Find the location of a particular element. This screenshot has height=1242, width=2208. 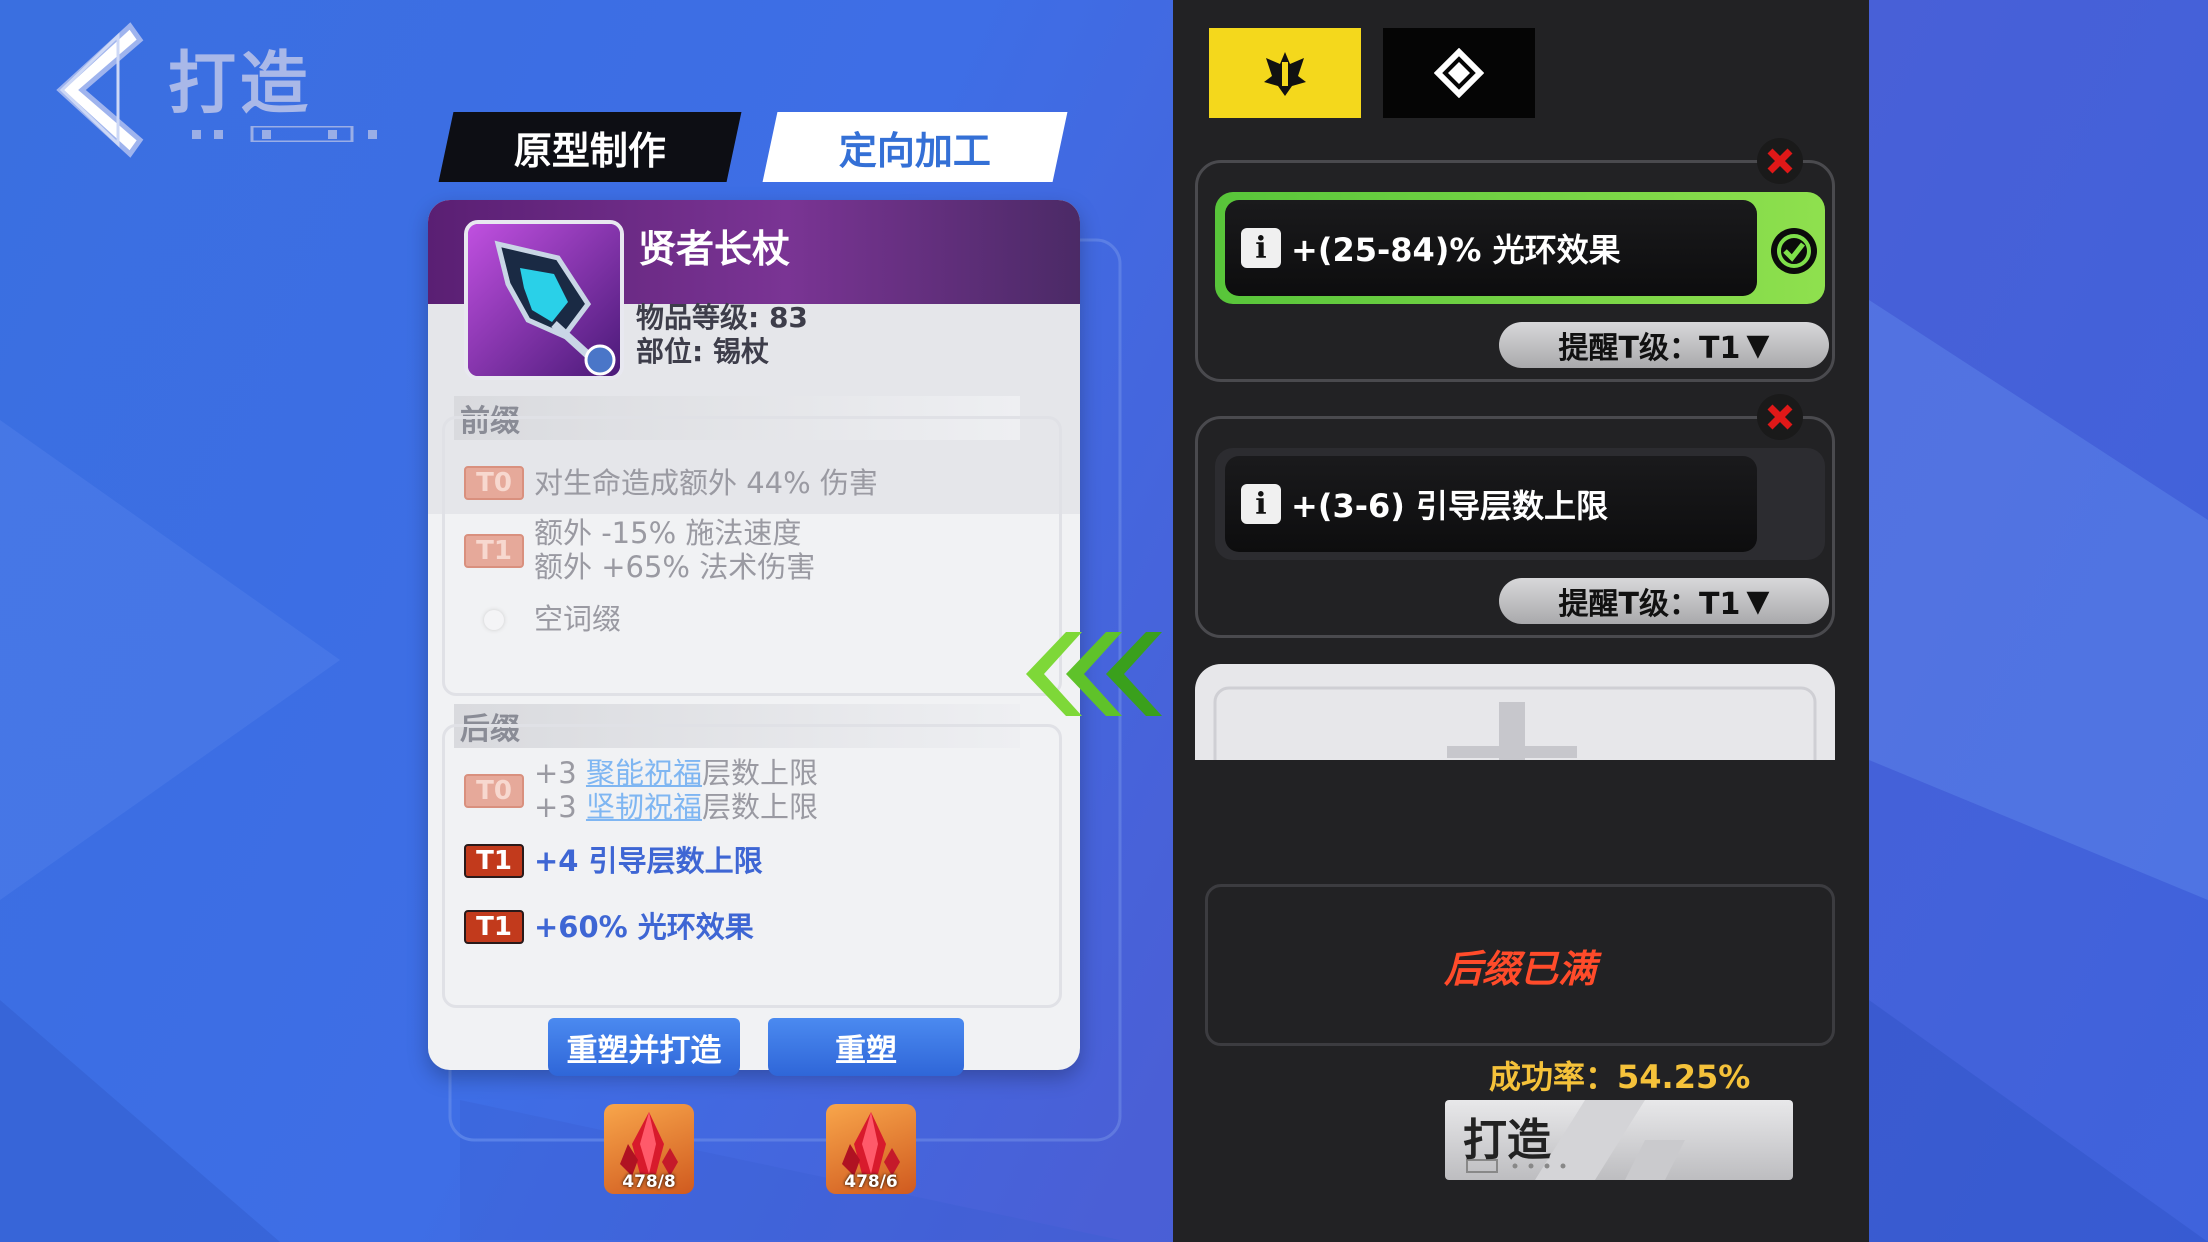

tab-directional-label: 定向加工 is located at coordinates (914, 150).